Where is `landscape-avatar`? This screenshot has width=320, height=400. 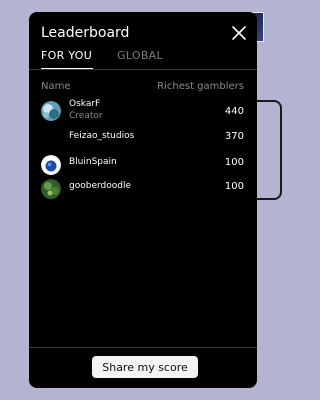 landscape-avatar is located at coordinates (51, 111).